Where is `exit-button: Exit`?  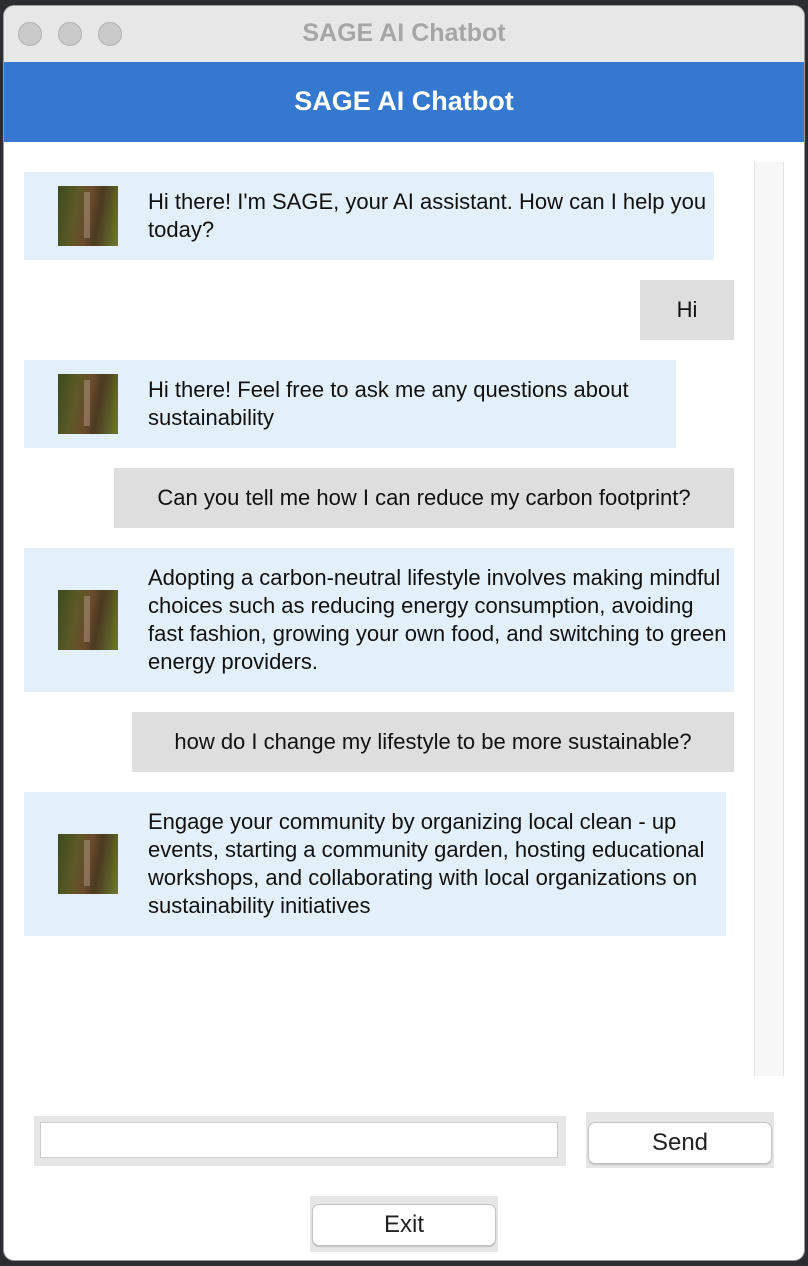
exit-button: Exit is located at coordinates (404, 1225).